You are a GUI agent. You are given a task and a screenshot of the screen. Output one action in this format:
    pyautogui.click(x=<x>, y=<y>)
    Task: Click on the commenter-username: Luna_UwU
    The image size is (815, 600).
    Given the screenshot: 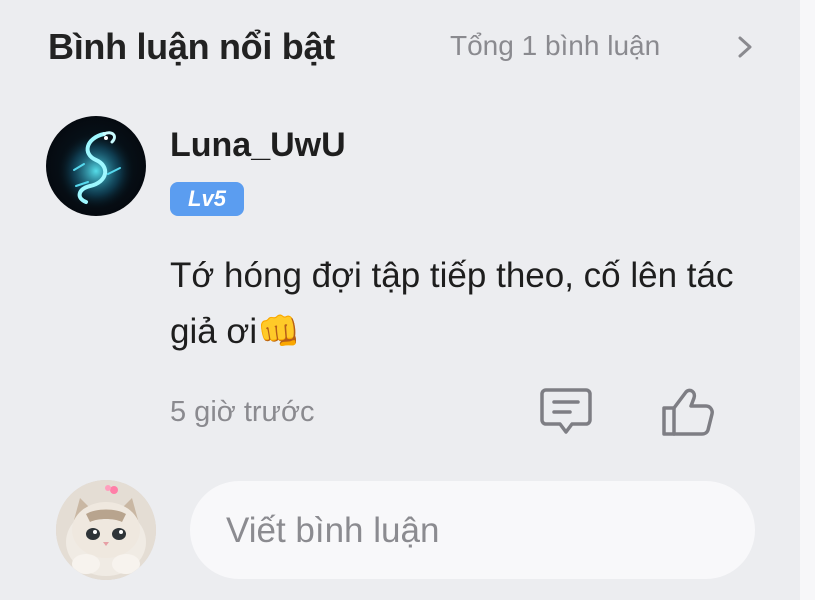 What is the action you would take?
    pyautogui.click(x=258, y=145)
    